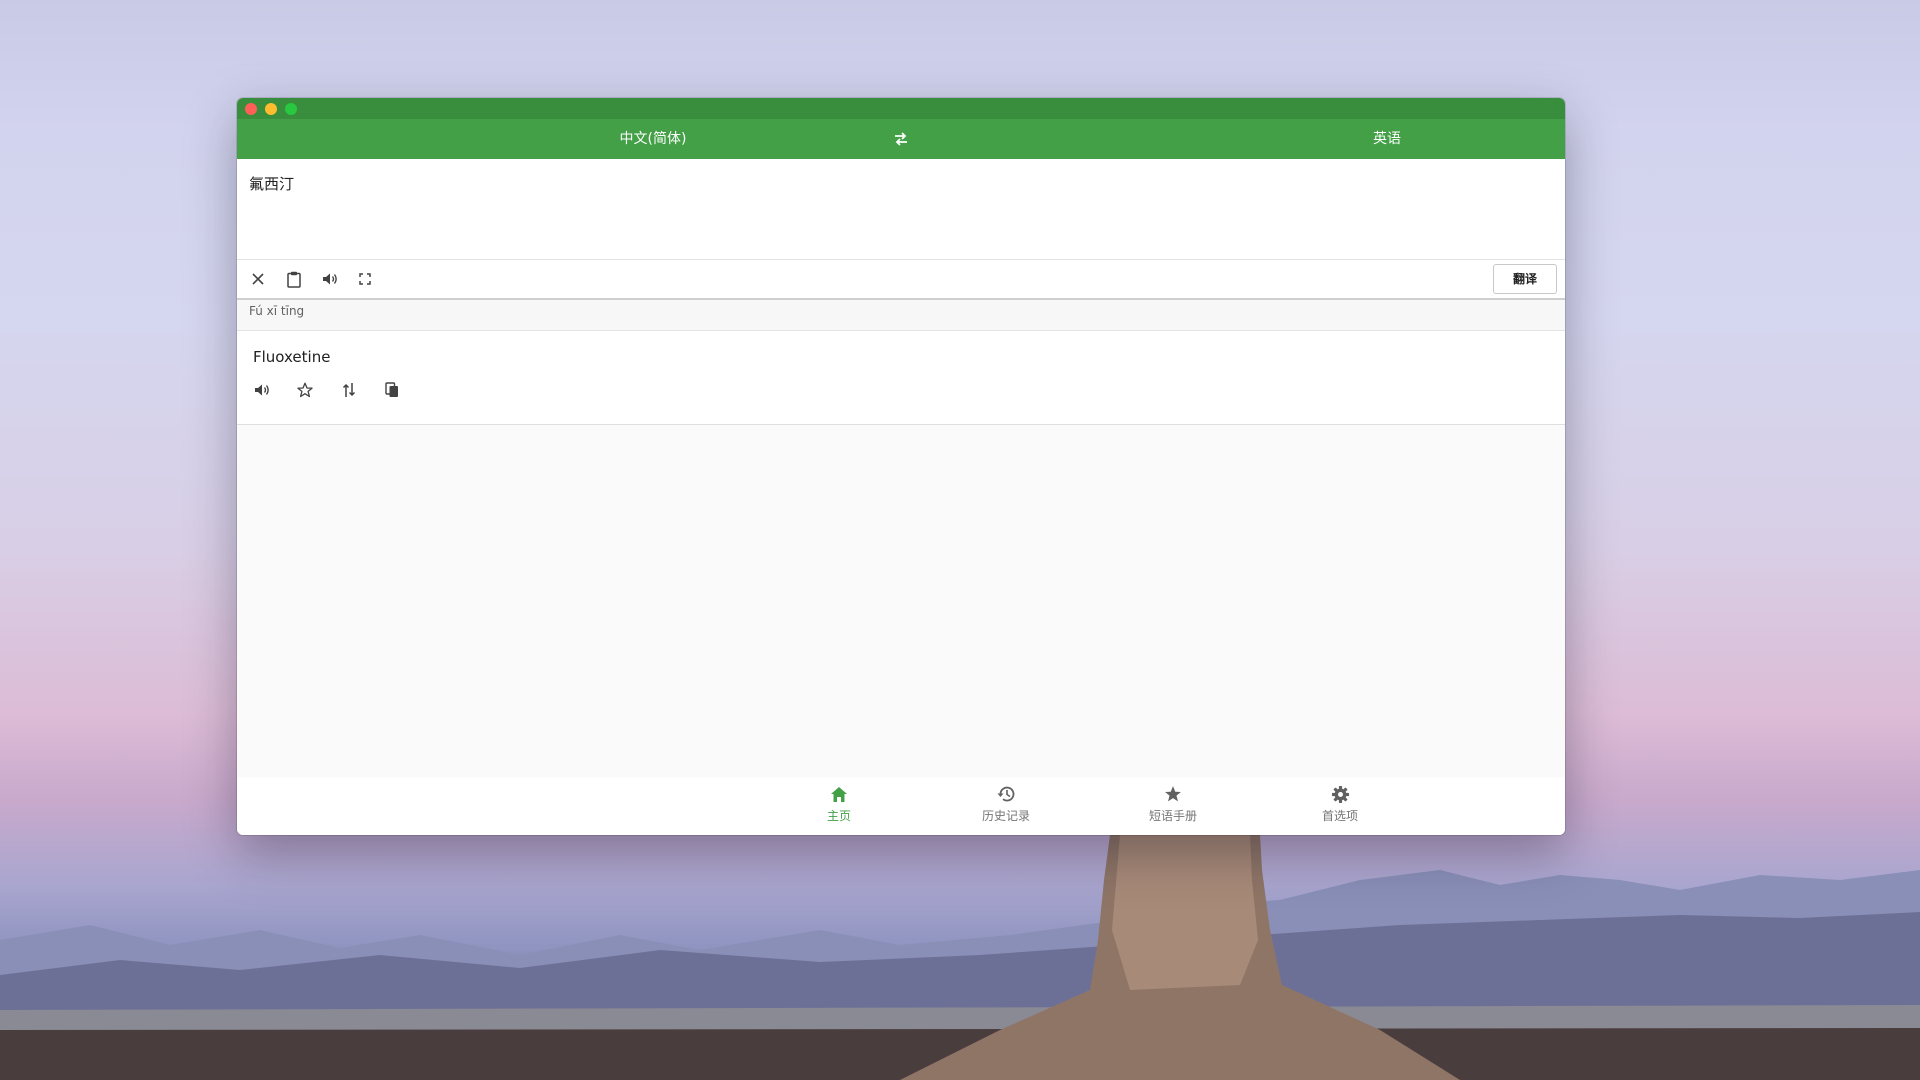 The image size is (1920, 1080). What do you see at coordinates (251, 109) in the screenshot?
I see `close-window-button` at bounding box center [251, 109].